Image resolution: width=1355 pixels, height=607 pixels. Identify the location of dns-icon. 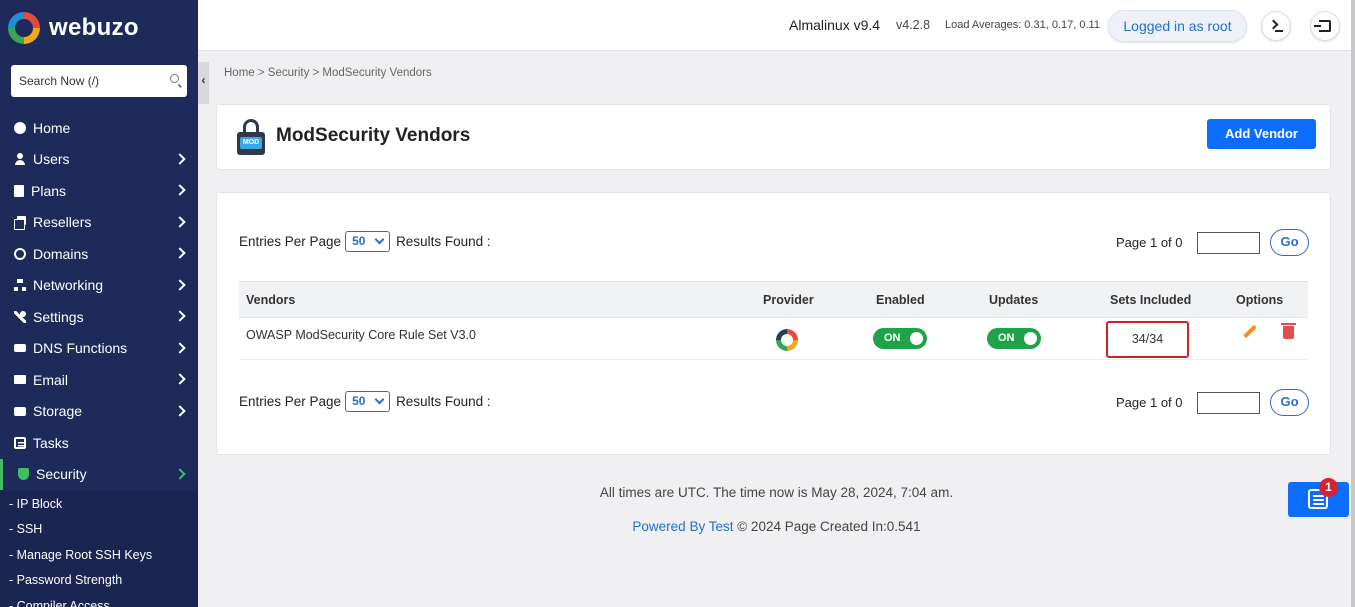
(20, 348).